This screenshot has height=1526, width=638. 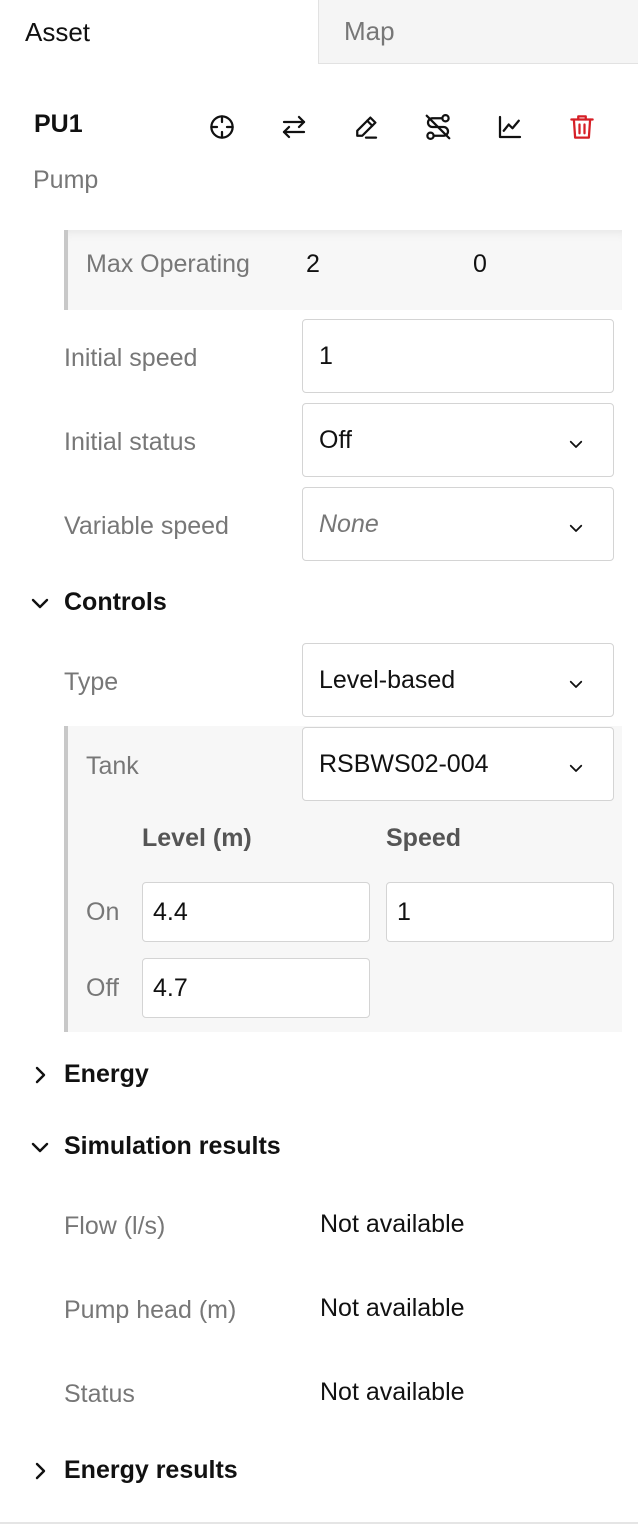 I want to click on energy-results-section-toggle: Energy results, so click(x=133, y=1470).